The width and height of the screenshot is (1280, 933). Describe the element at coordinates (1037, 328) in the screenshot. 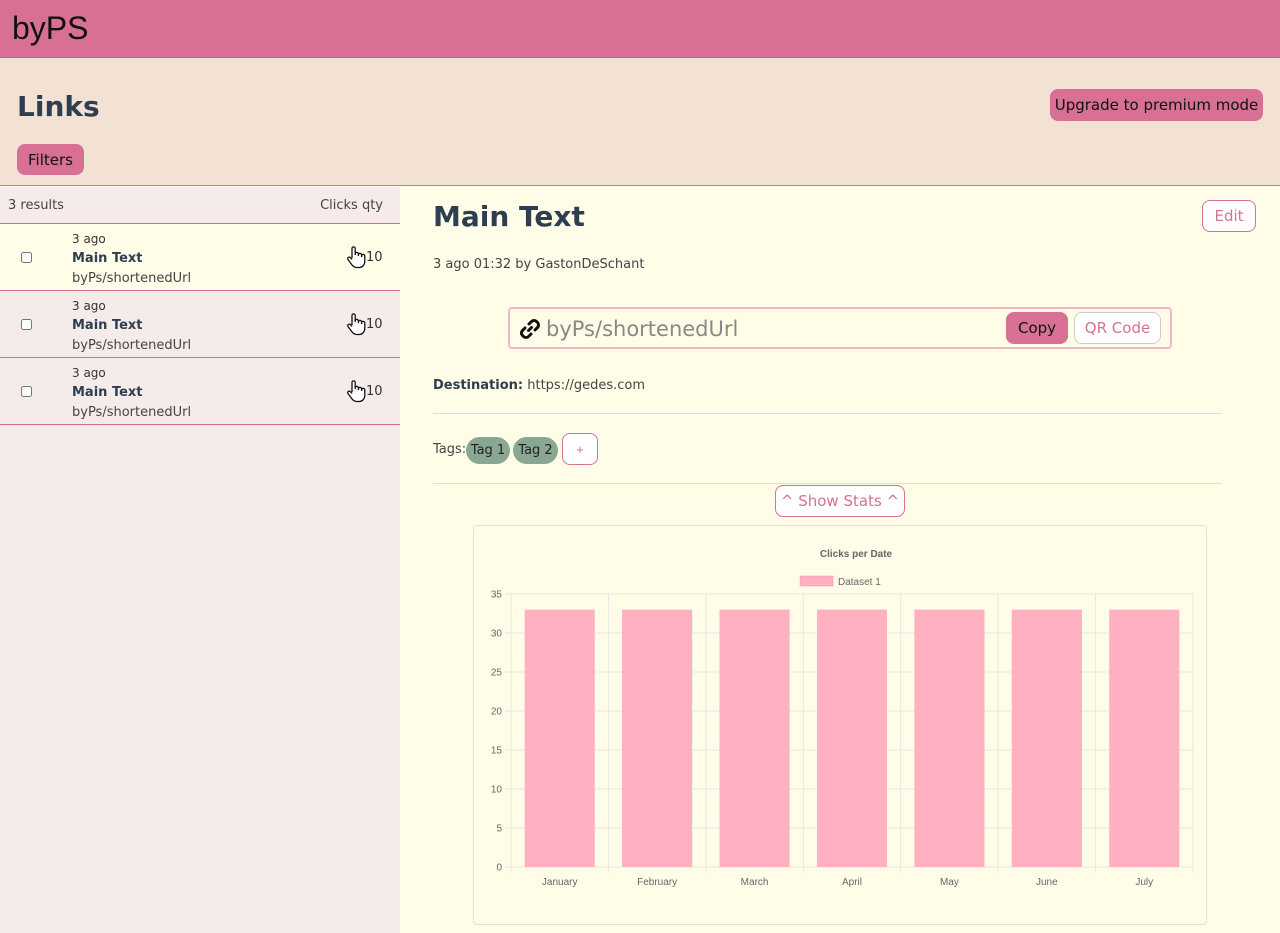

I see `copy-button: Copy` at that location.